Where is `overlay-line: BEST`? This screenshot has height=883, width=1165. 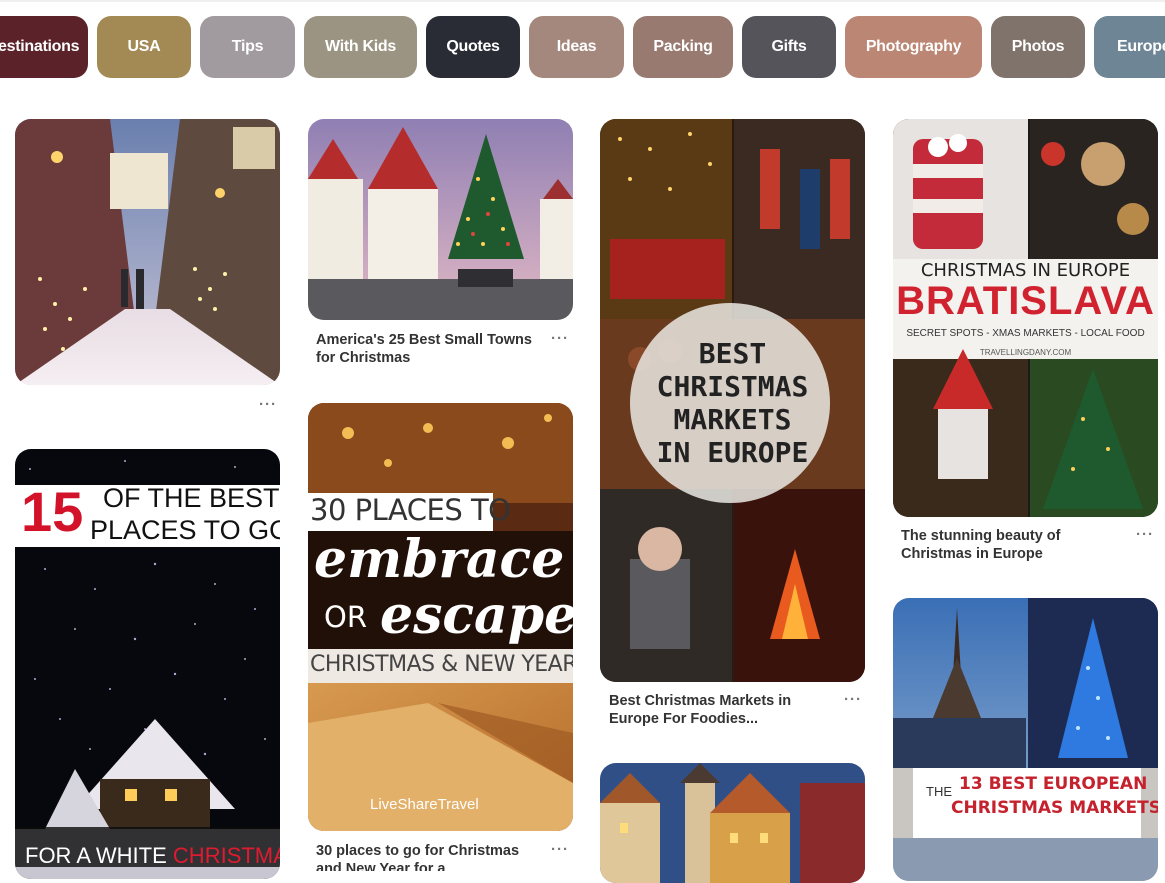
overlay-line: BEST is located at coordinates (732, 353).